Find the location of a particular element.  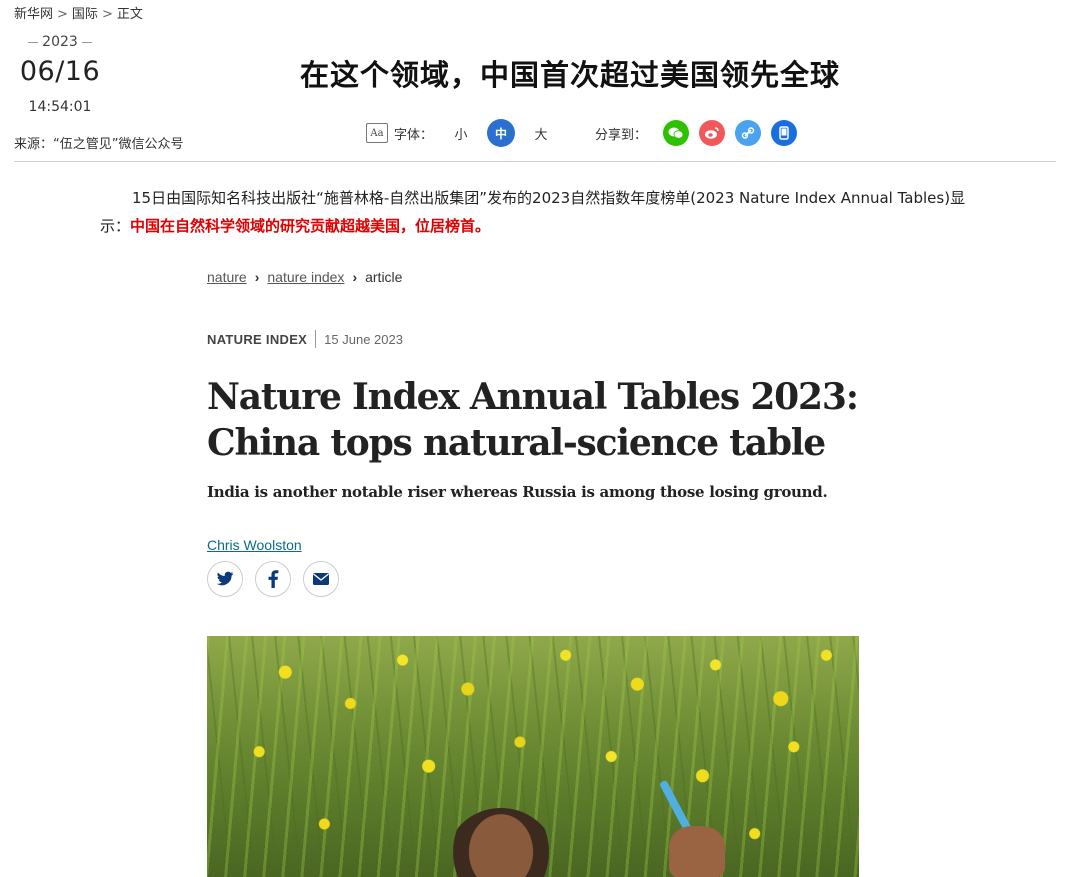

mobile-icon is located at coordinates (784, 133).